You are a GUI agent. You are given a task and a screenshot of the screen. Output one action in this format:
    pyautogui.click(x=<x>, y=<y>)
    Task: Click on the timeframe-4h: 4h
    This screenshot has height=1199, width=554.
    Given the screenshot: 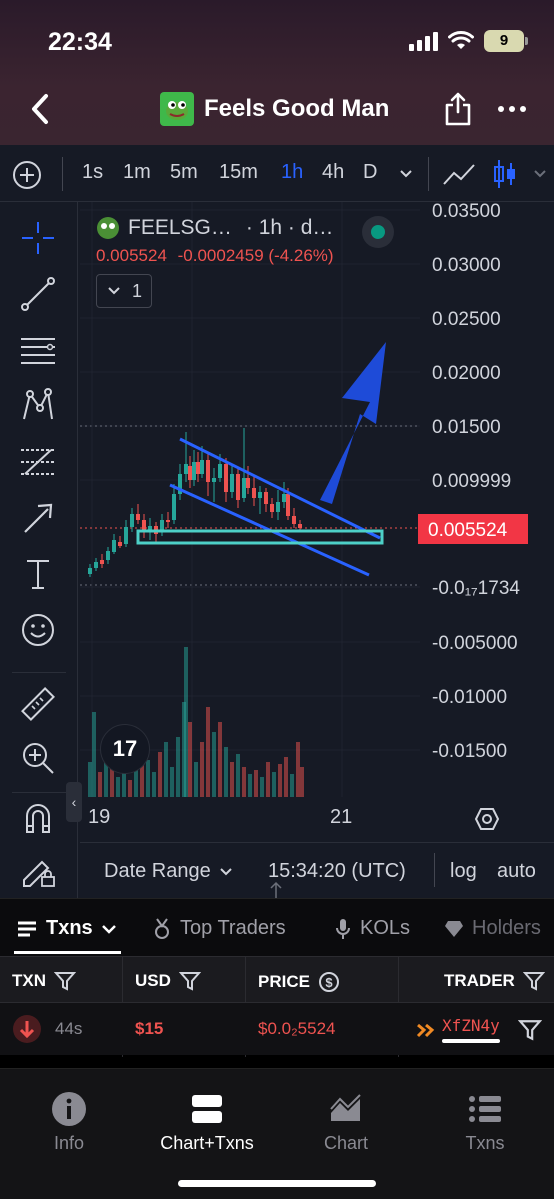 What is the action you would take?
    pyautogui.click(x=333, y=172)
    